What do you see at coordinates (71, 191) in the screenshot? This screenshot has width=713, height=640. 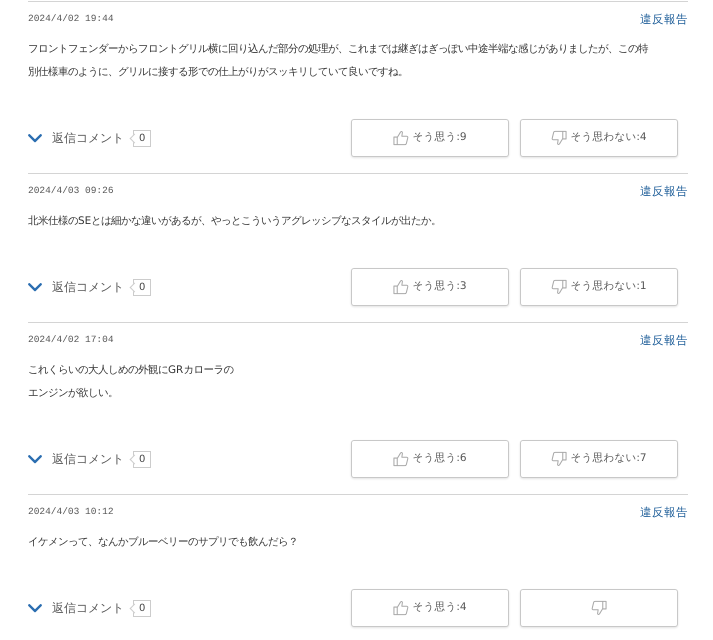 I see `comment-date: 2024/4/03 09:26` at bounding box center [71, 191].